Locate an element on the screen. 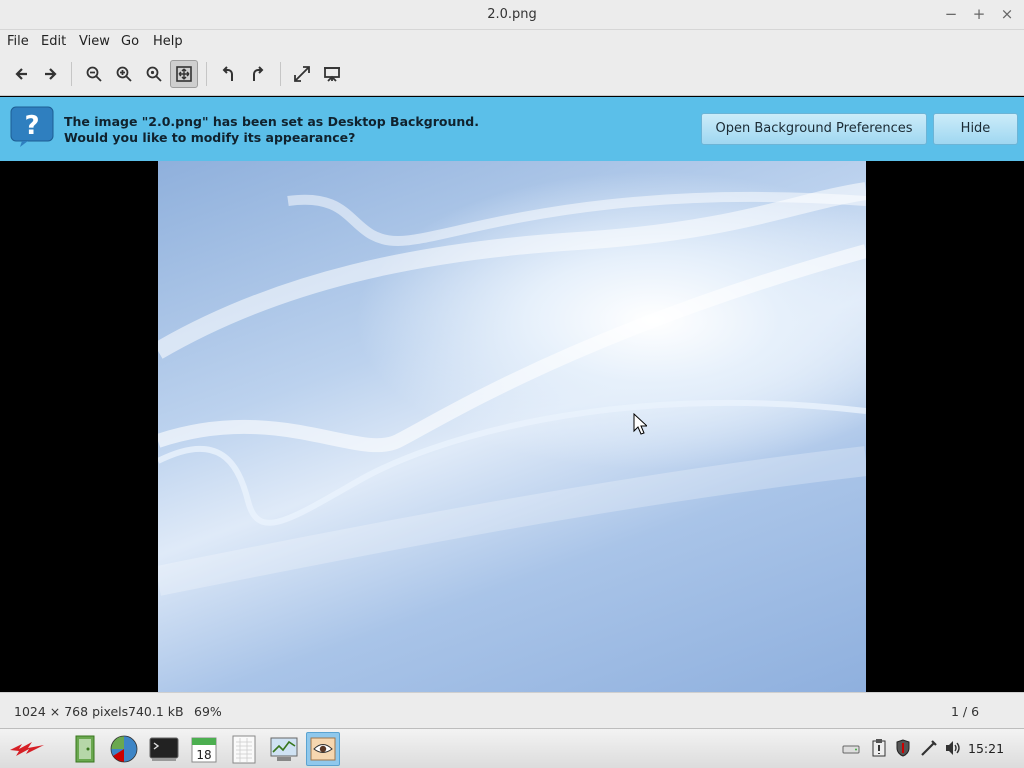 This screenshot has width=1024, height=768. fullscreen-icon is located at coordinates (302, 74).